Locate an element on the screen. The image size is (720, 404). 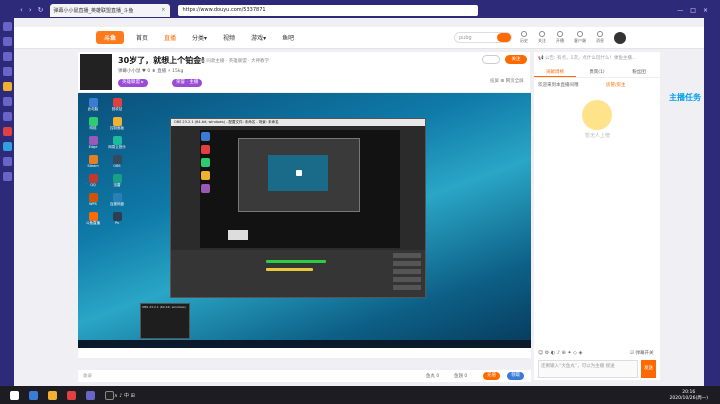
start-recording-button is located at coordinates (407, 263).